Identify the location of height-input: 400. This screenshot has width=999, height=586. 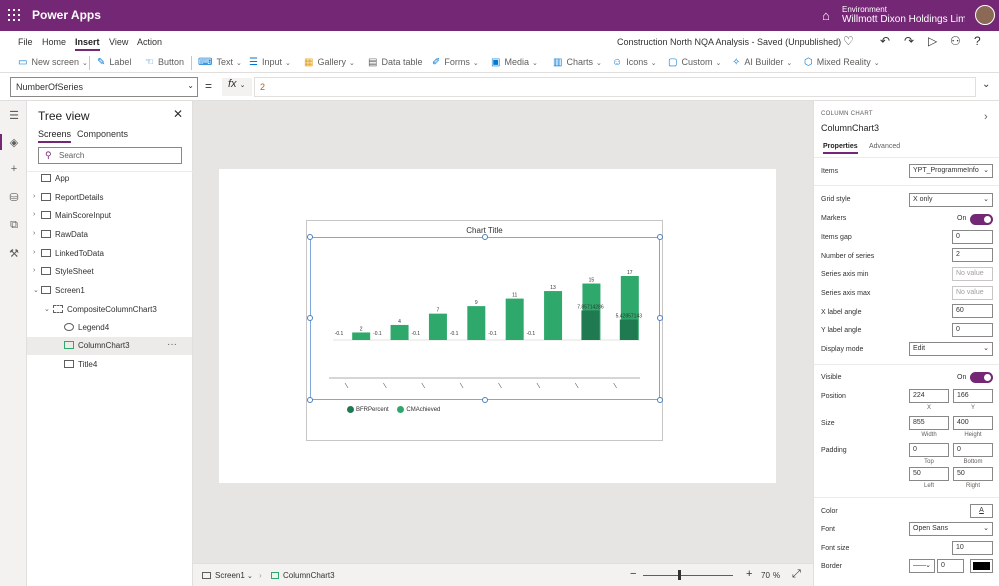
(973, 423).